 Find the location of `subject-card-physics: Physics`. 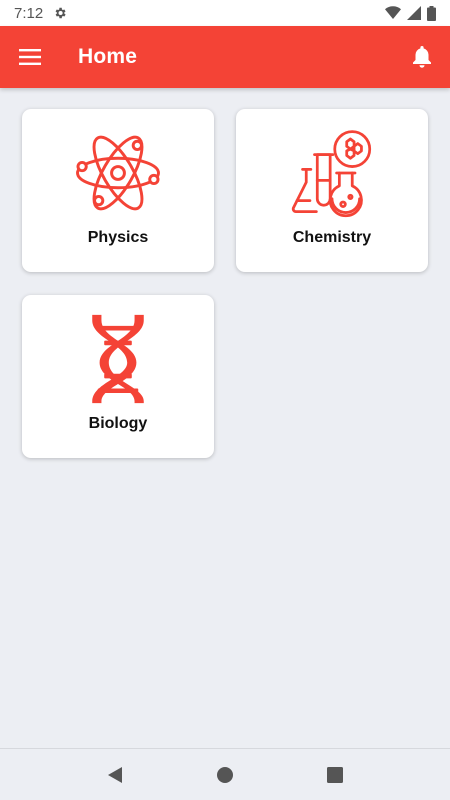

subject-card-physics: Physics is located at coordinates (118, 190).